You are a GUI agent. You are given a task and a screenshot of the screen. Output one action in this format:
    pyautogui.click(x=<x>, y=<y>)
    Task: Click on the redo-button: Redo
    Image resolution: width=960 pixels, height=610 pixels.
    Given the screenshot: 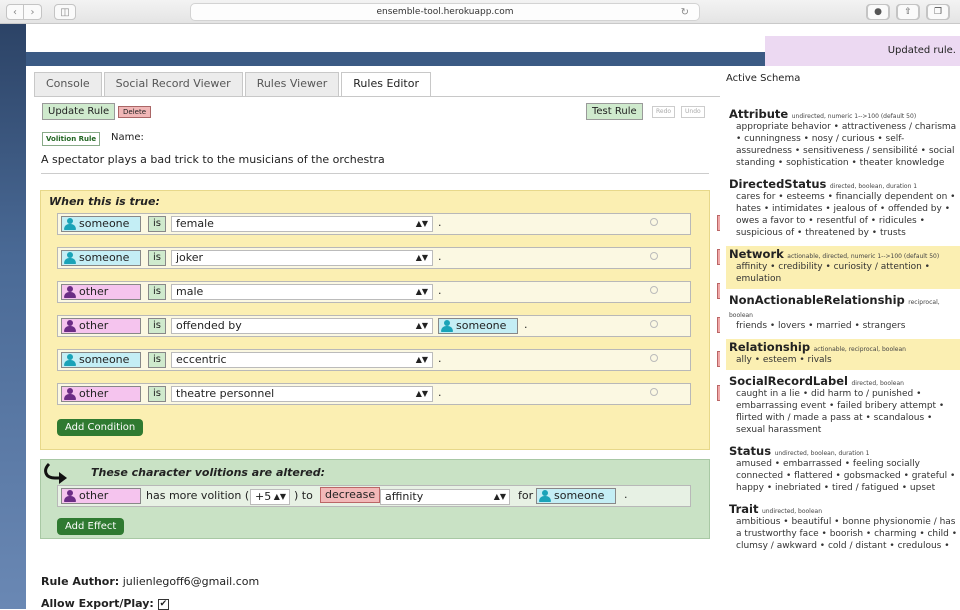 What is the action you would take?
    pyautogui.click(x=664, y=112)
    